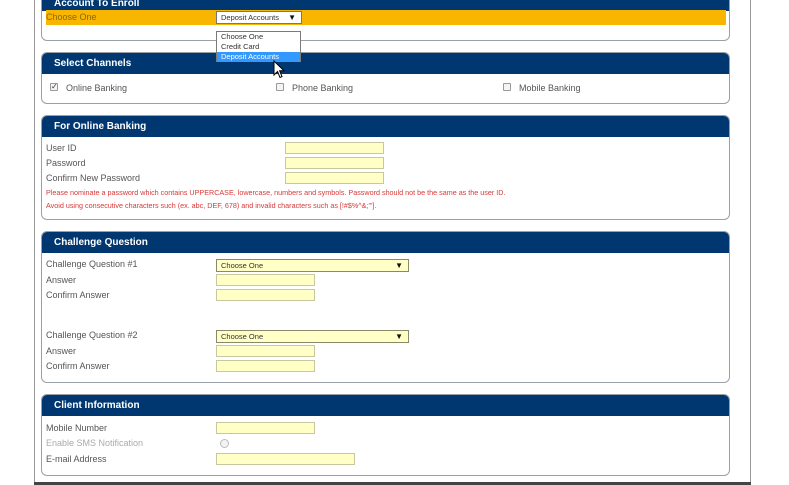 The image size is (789, 485). Describe the element at coordinates (78, 366) in the screenshot. I see `confirm-answer-2-label: Confirm Answer` at that location.